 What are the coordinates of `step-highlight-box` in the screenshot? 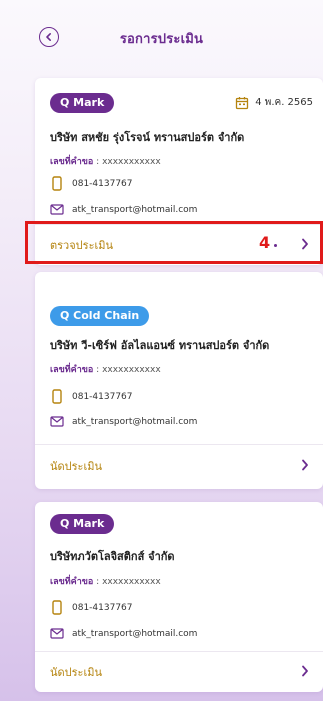 It's located at (174, 242).